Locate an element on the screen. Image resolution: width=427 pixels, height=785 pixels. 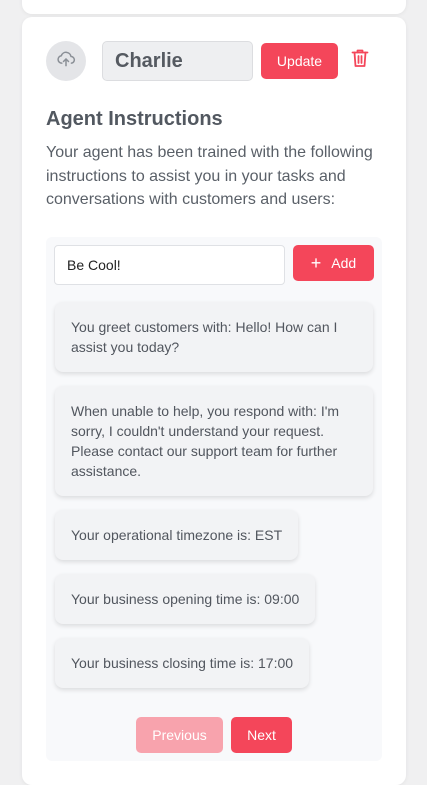
cloud-upload-icon is located at coordinates (66, 61).